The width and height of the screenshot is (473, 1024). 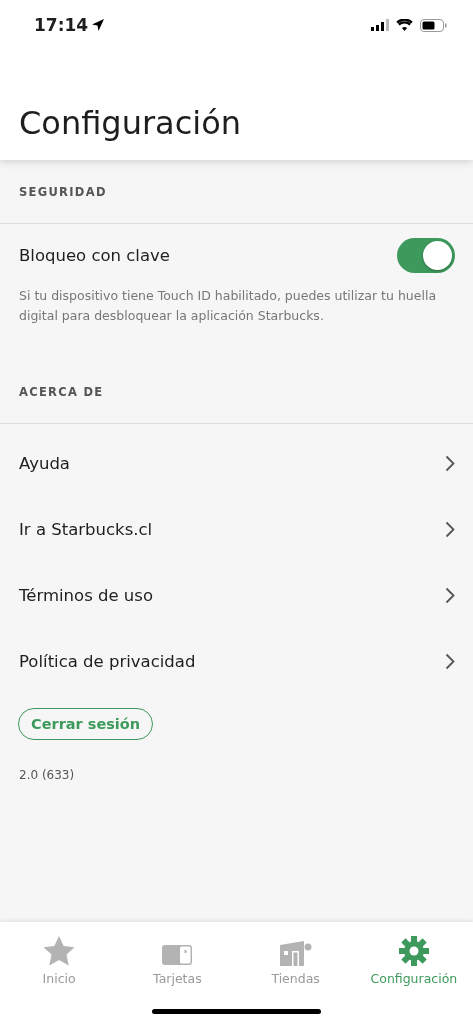 What do you see at coordinates (404, 25) in the screenshot?
I see `wifi-icon` at bounding box center [404, 25].